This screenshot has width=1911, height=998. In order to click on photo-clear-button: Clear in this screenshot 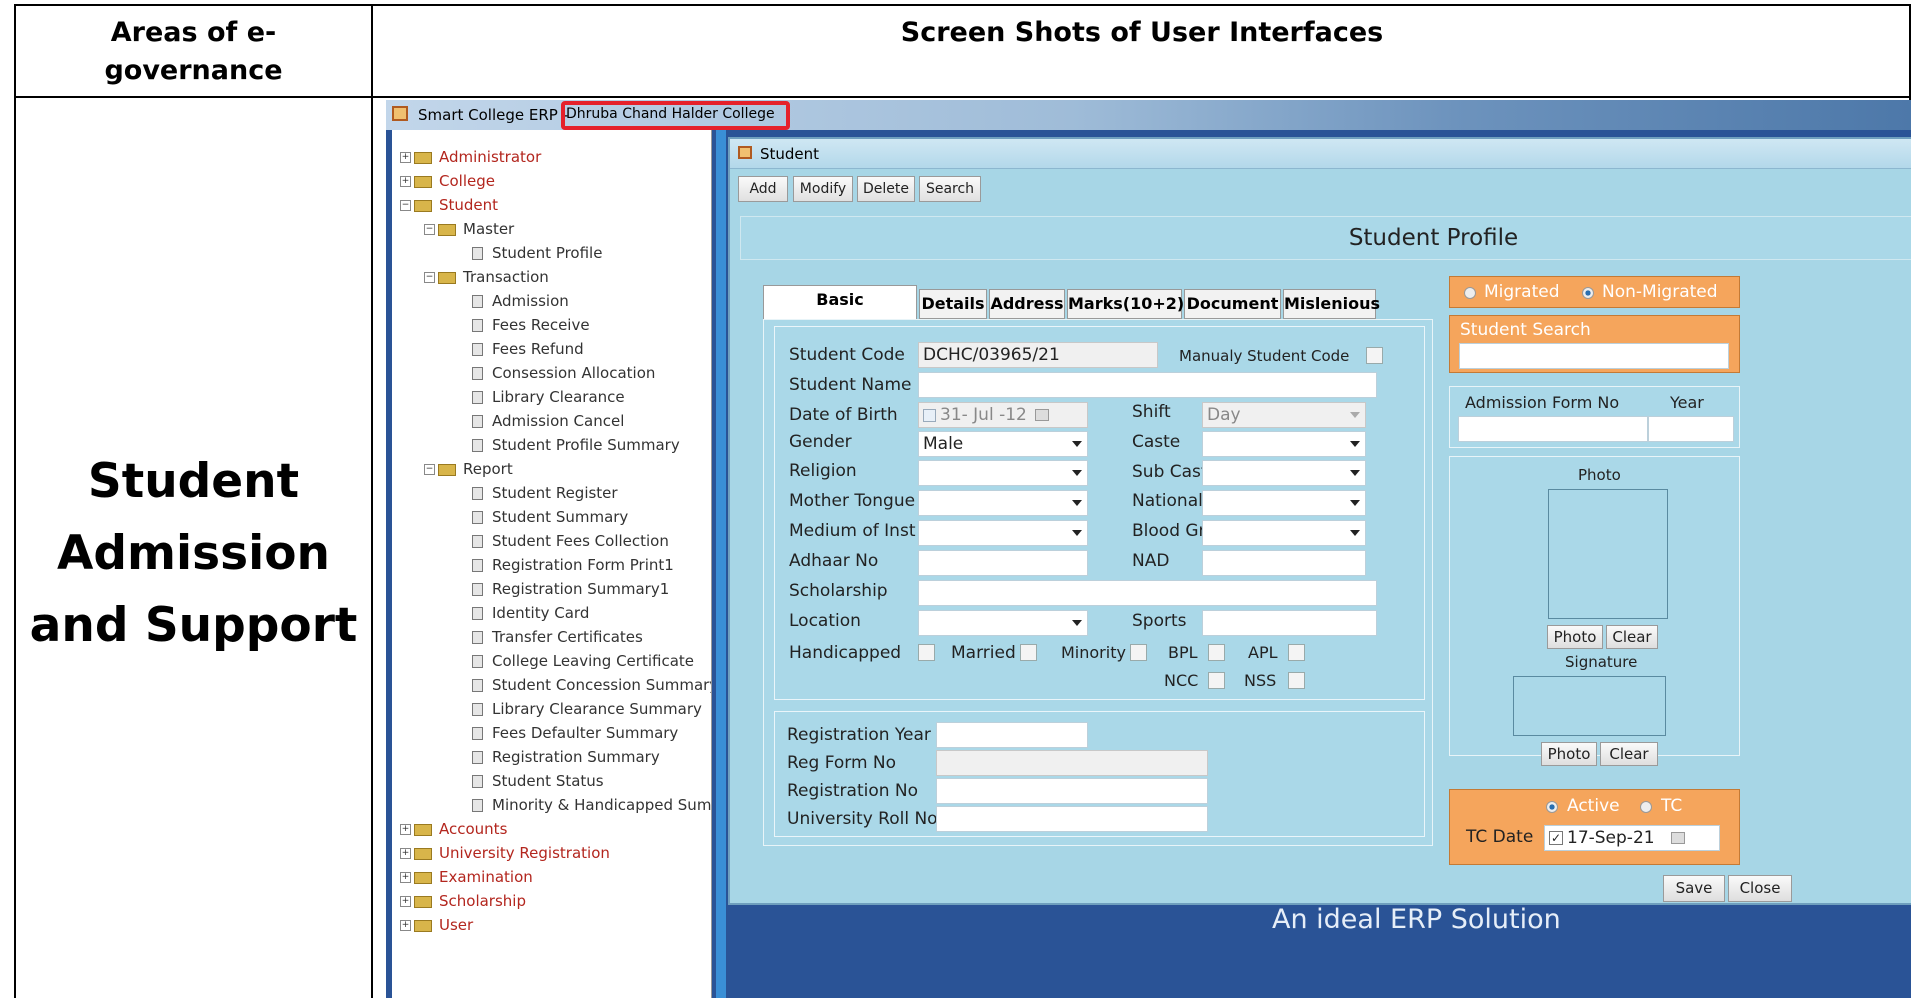, I will do `click(1632, 637)`.